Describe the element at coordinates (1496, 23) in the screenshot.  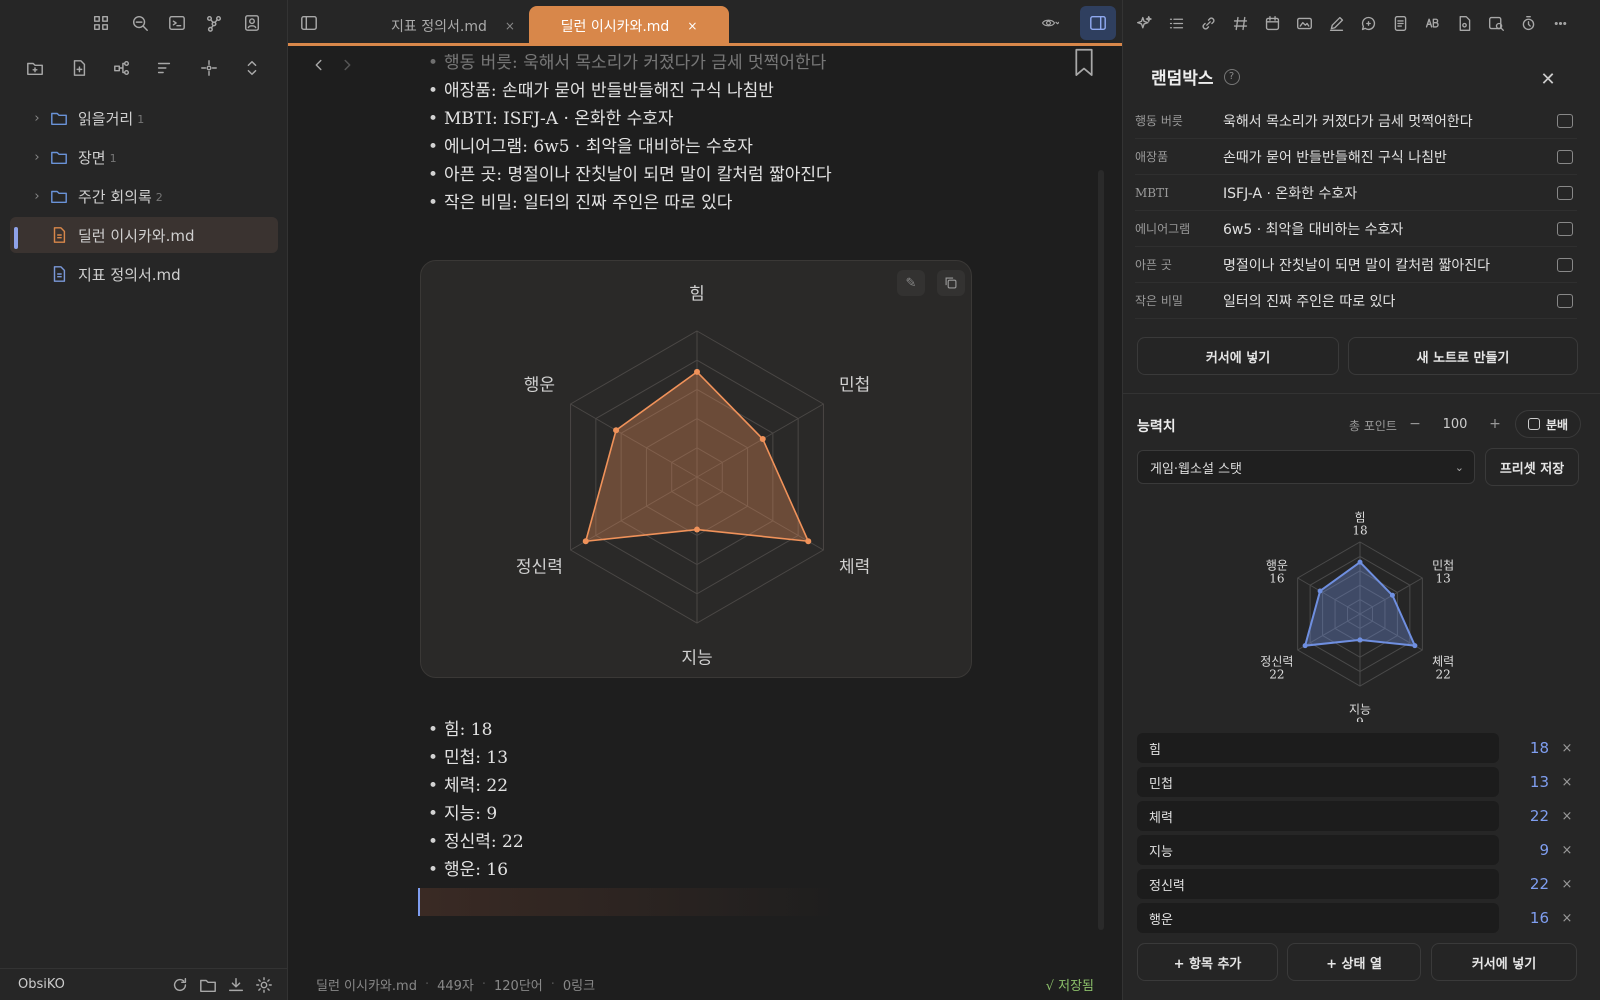
I see `find-icon` at that location.